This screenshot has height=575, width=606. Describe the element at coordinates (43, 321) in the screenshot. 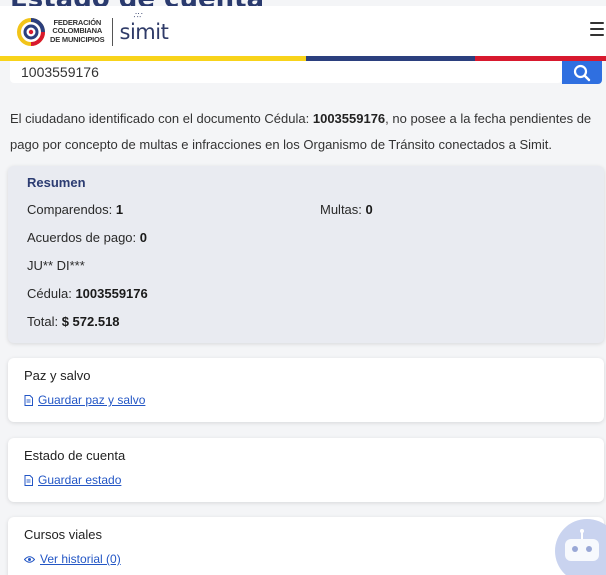

I see `total-label: Total:` at that location.